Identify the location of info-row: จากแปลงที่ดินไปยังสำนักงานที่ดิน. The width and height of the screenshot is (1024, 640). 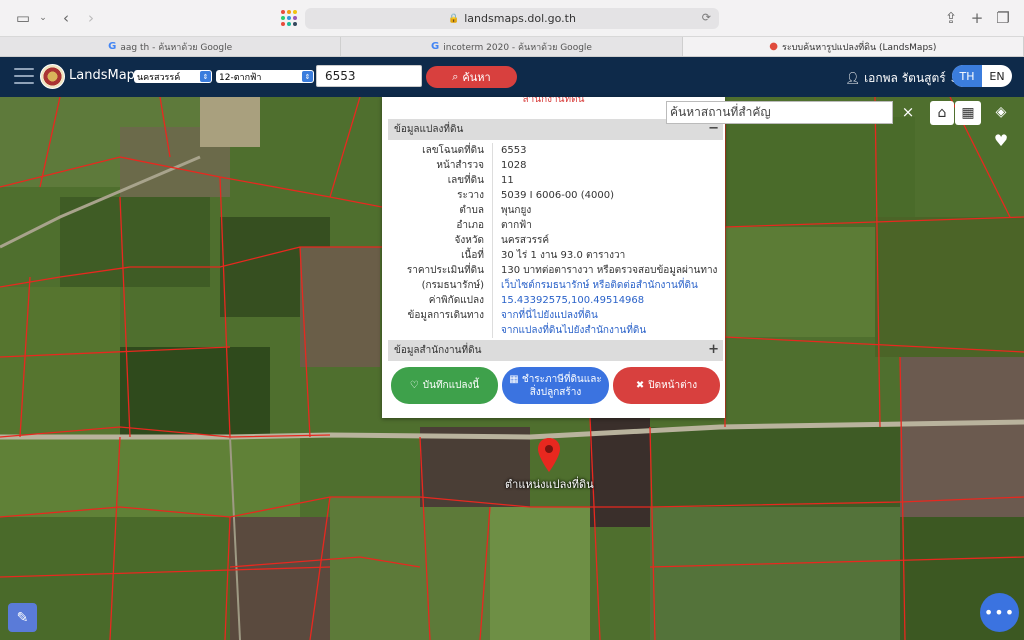
(555, 330).